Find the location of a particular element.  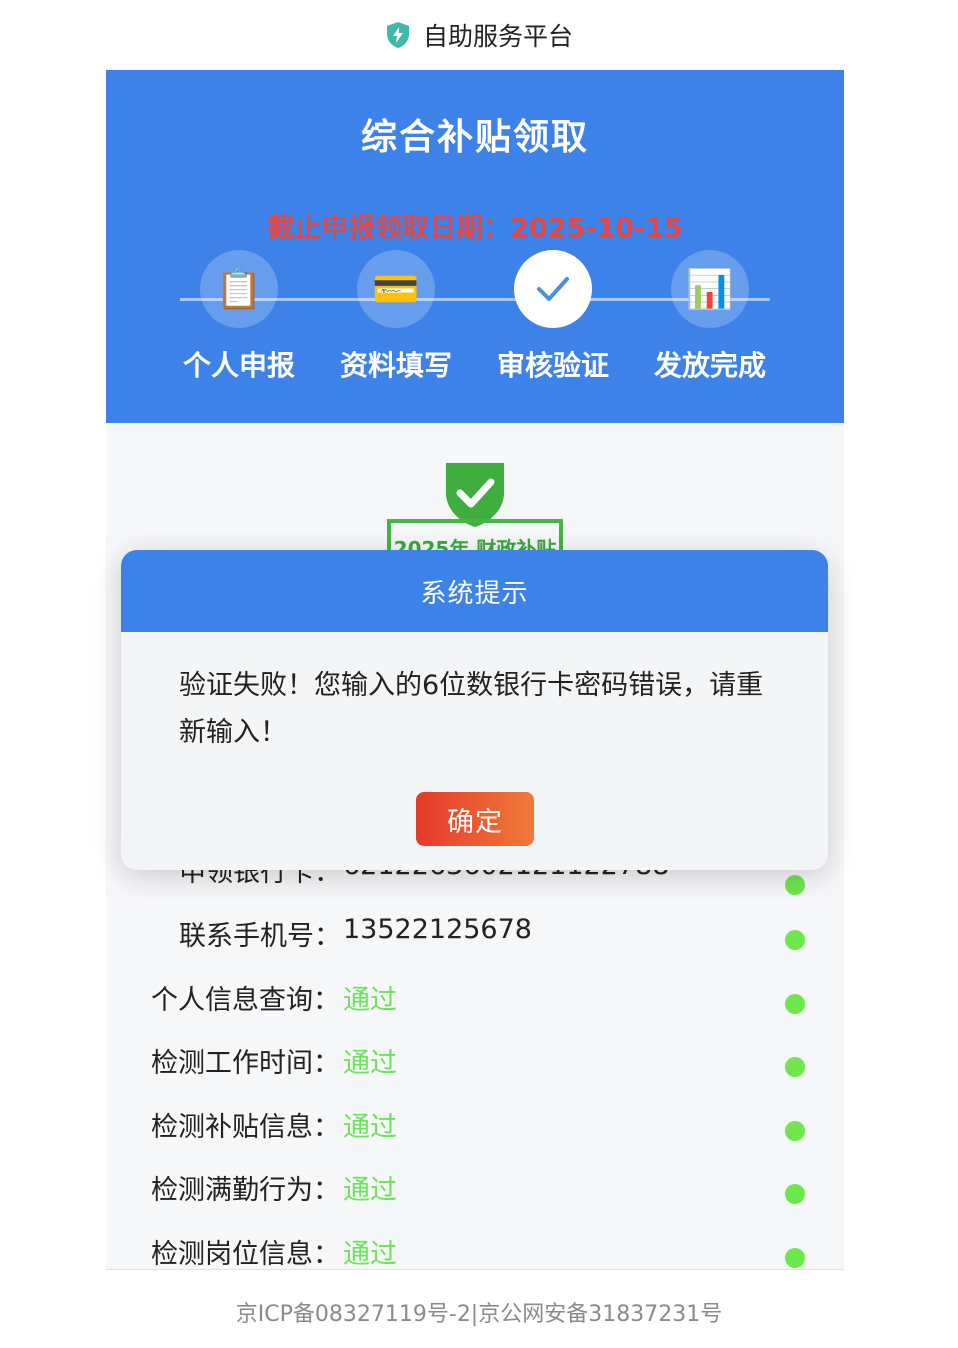

step-review-verify: 审核验证 is located at coordinates (553, 317).